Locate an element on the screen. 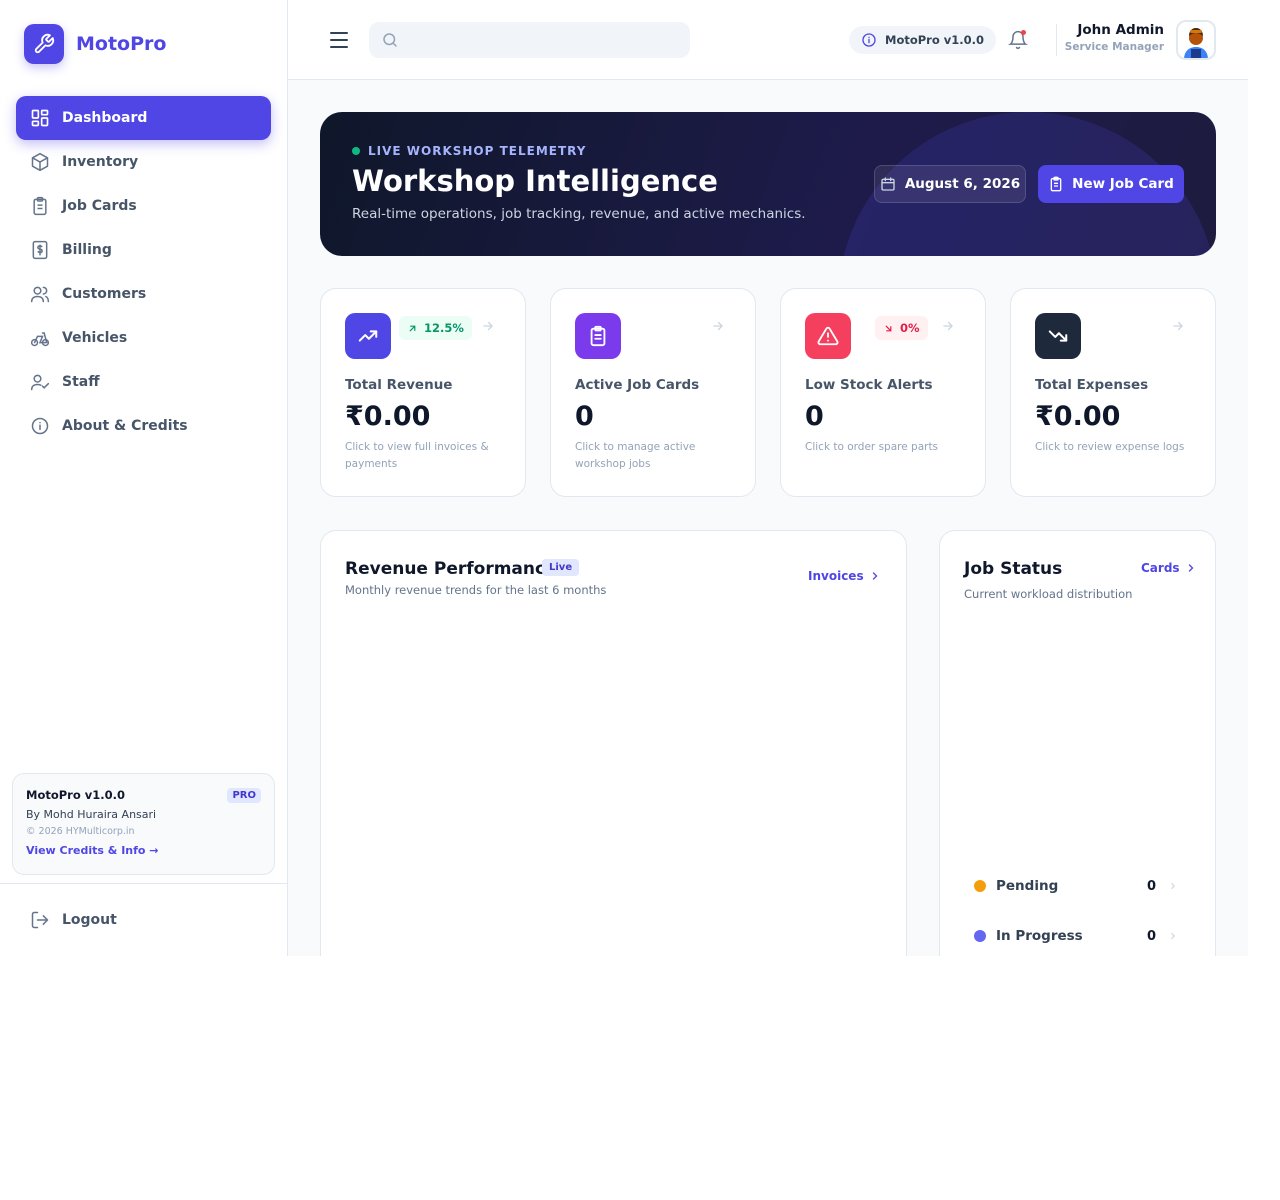 This screenshot has height=1200, width=1280. sidebar-item-label: About & Credits is located at coordinates (125, 426).